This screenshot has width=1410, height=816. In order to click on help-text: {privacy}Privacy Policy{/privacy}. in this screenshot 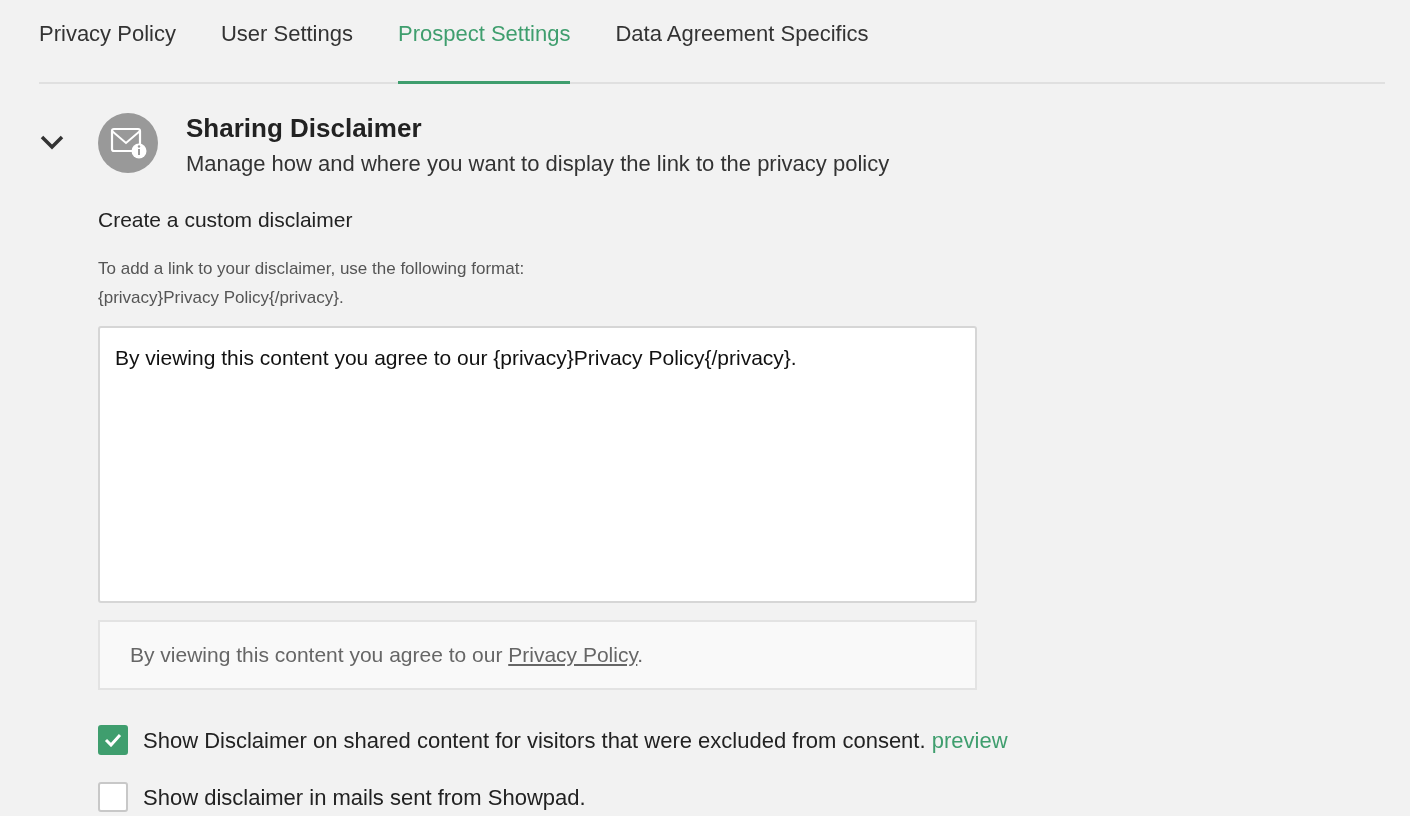, I will do `click(221, 297)`.